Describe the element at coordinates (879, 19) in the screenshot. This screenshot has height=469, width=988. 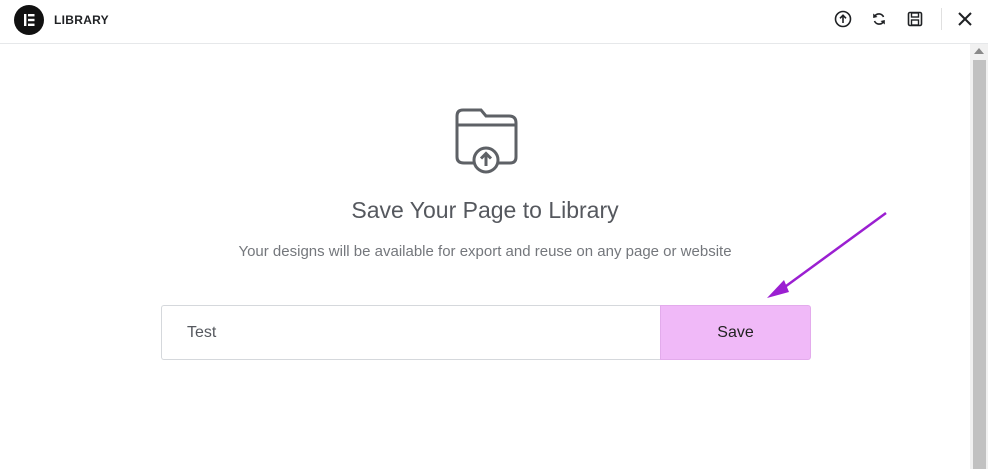
I see `sync-icon` at that location.